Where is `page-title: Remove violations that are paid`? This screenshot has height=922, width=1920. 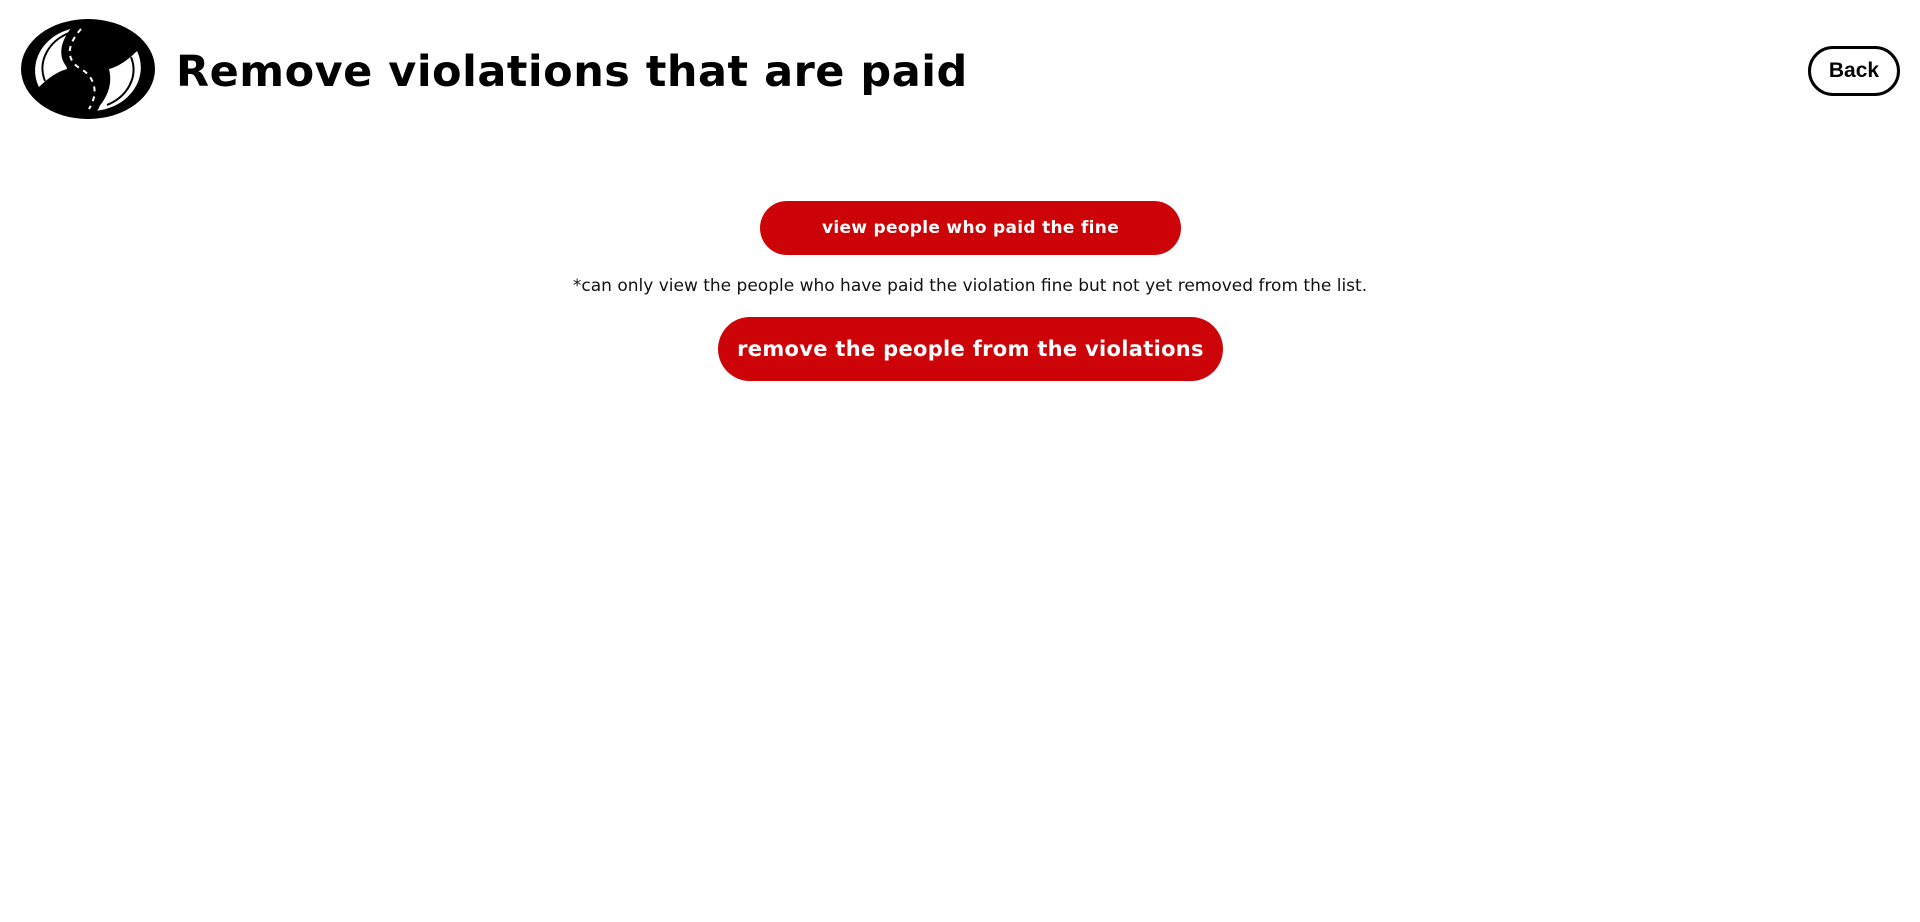 page-title: Remove violations that are paid is located at coordinates (572, 72).